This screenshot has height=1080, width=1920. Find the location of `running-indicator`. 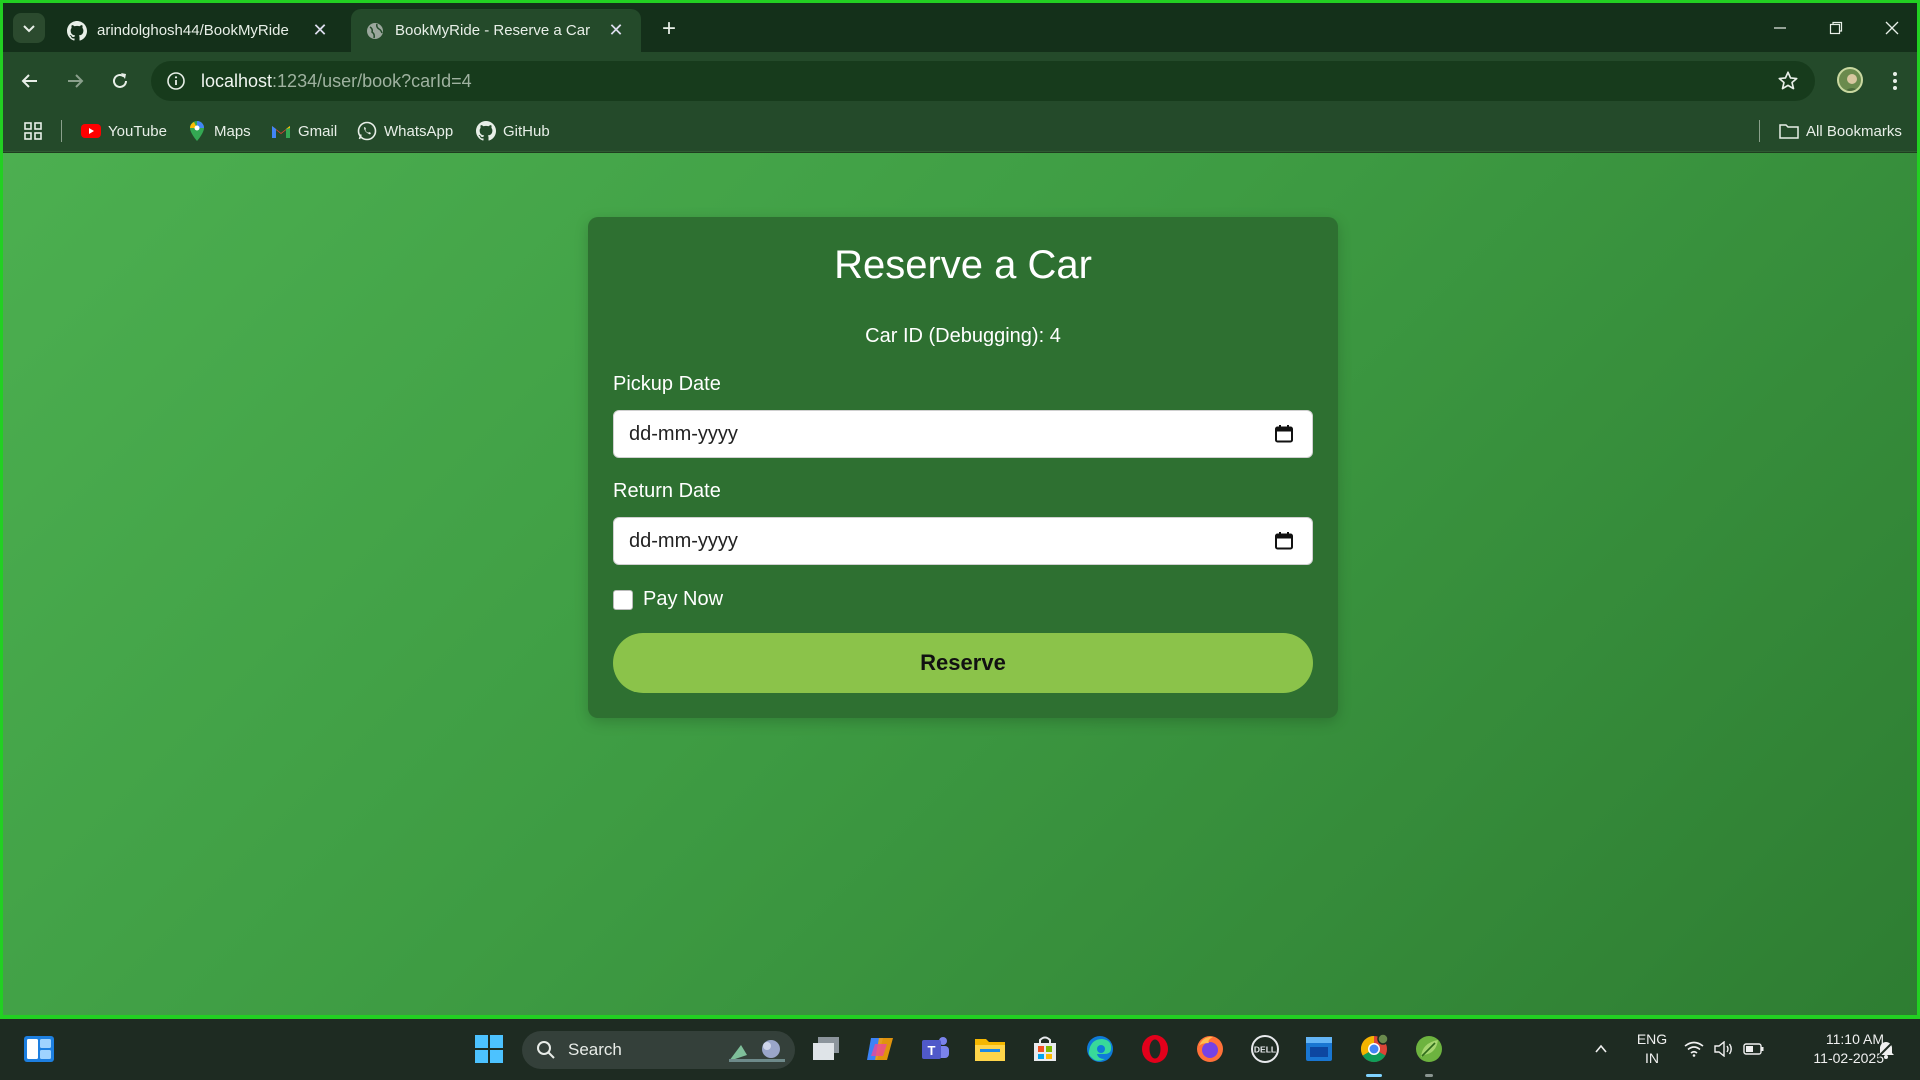

running-indicator is located at coordinates (1429, 1075).